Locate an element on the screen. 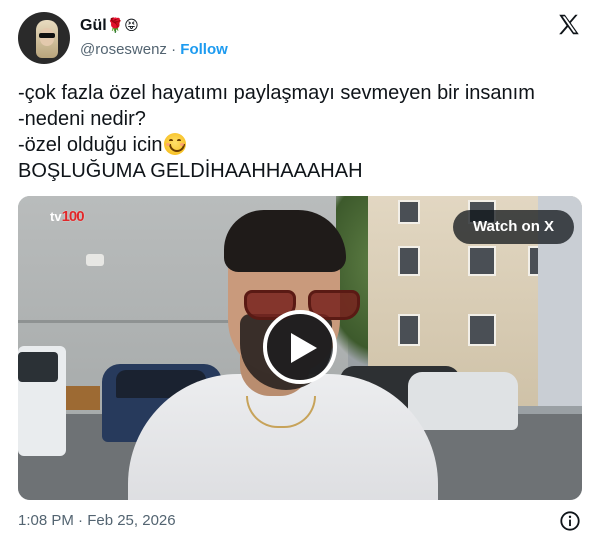 This screenshot has width=600, height=550. video-scene-planter is located at coordinates (80, 398).